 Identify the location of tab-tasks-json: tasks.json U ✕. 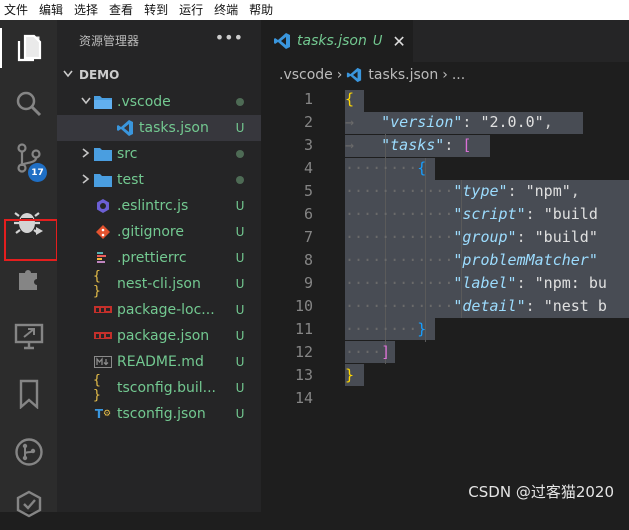
(337, 41).